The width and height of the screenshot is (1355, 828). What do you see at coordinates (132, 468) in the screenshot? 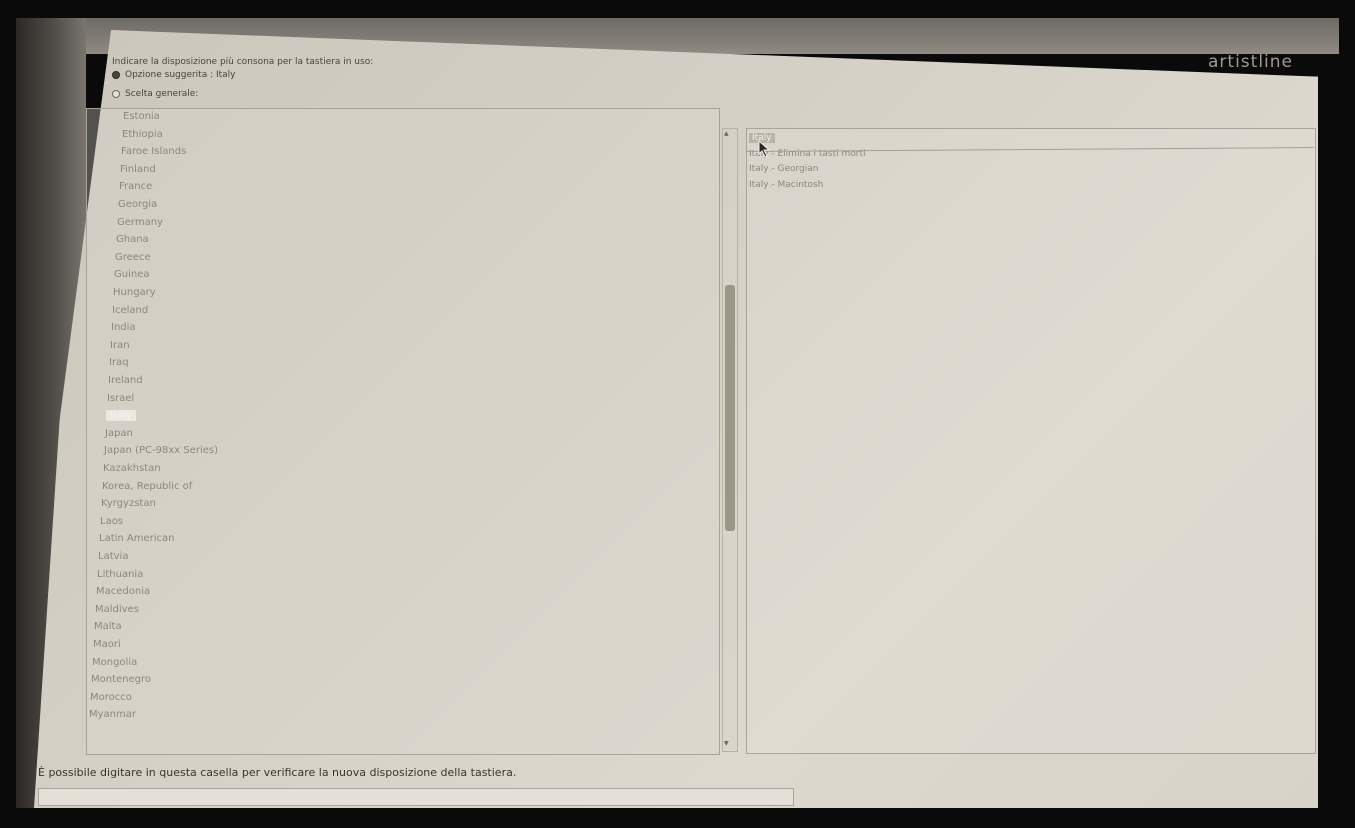
I see `layout-list-item: Kazakhstan` at bounding box center [132, 468].